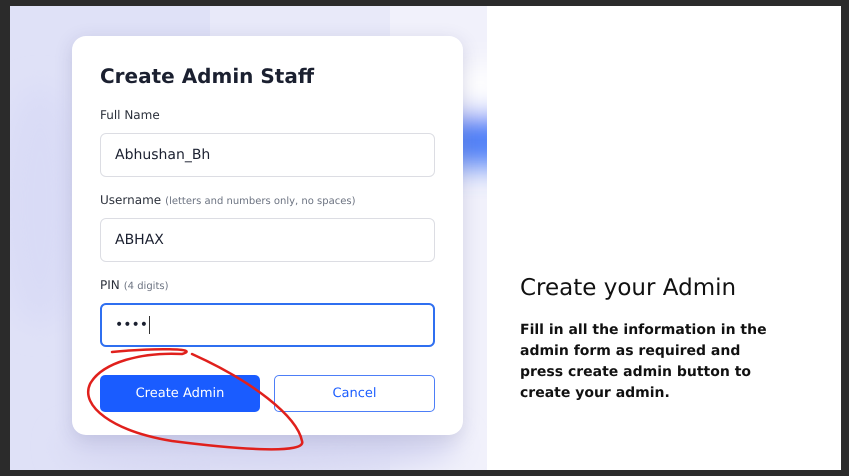 This screenshot has height=476, width=849. I want to click on form-title: Create Admin Staff, so click(208, 76).